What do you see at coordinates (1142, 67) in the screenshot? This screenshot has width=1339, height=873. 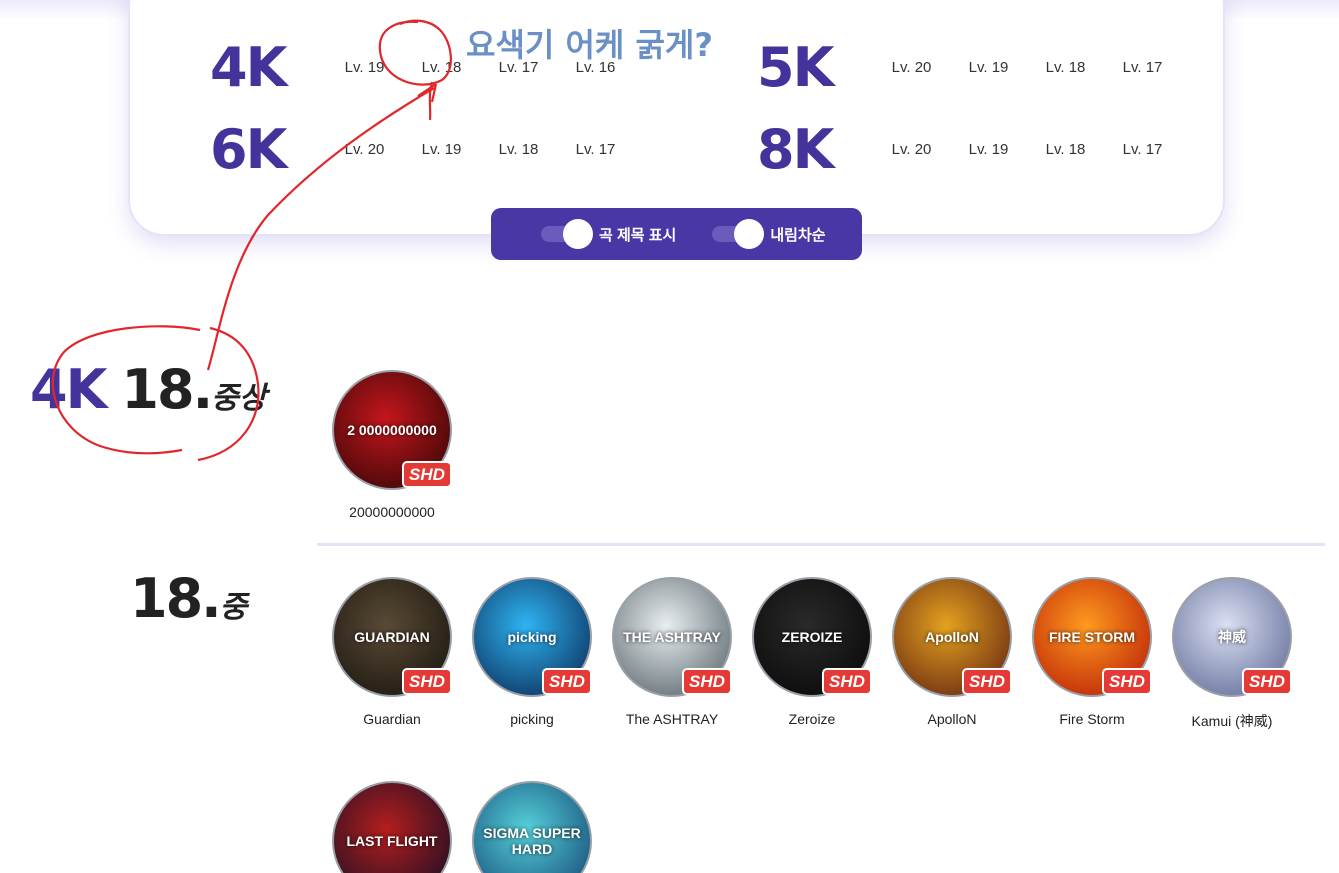 I see `level-link-5k-17: Lv. 17` at bounding box center [1142, 67].